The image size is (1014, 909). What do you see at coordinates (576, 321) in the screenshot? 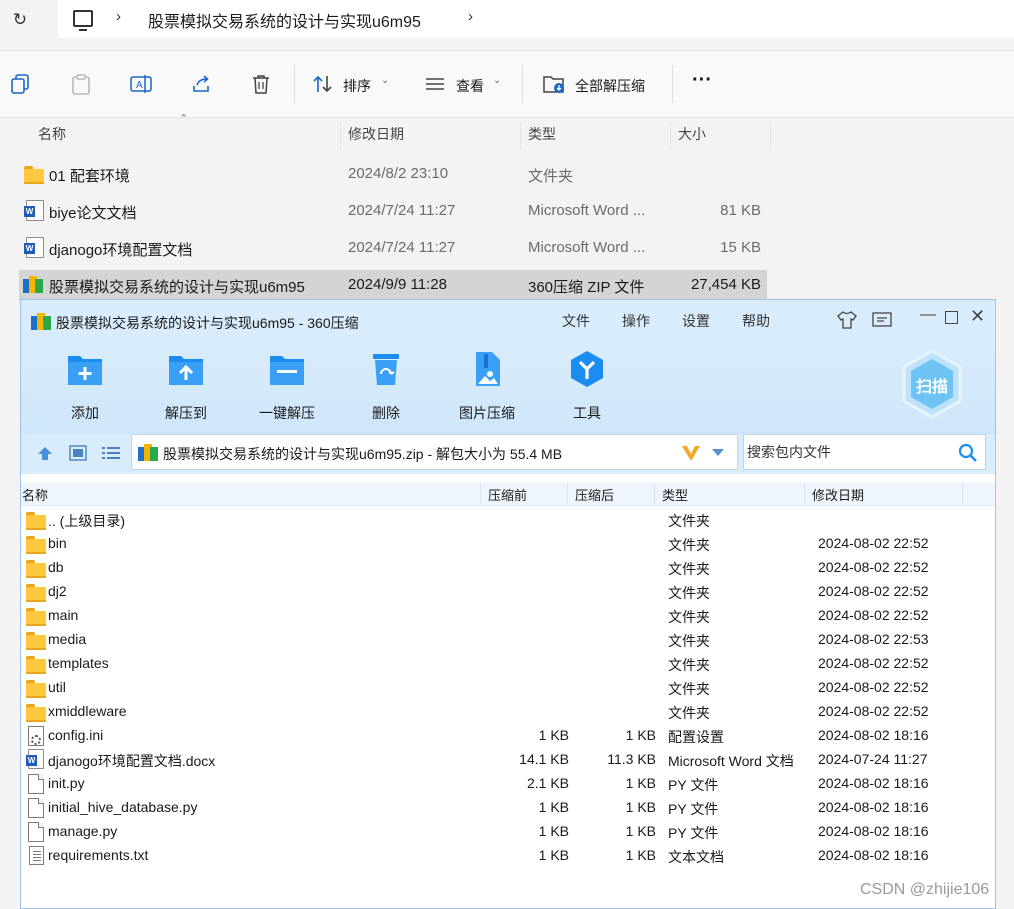
I see `menu-file: 文件` at bounding box center [576, 321].